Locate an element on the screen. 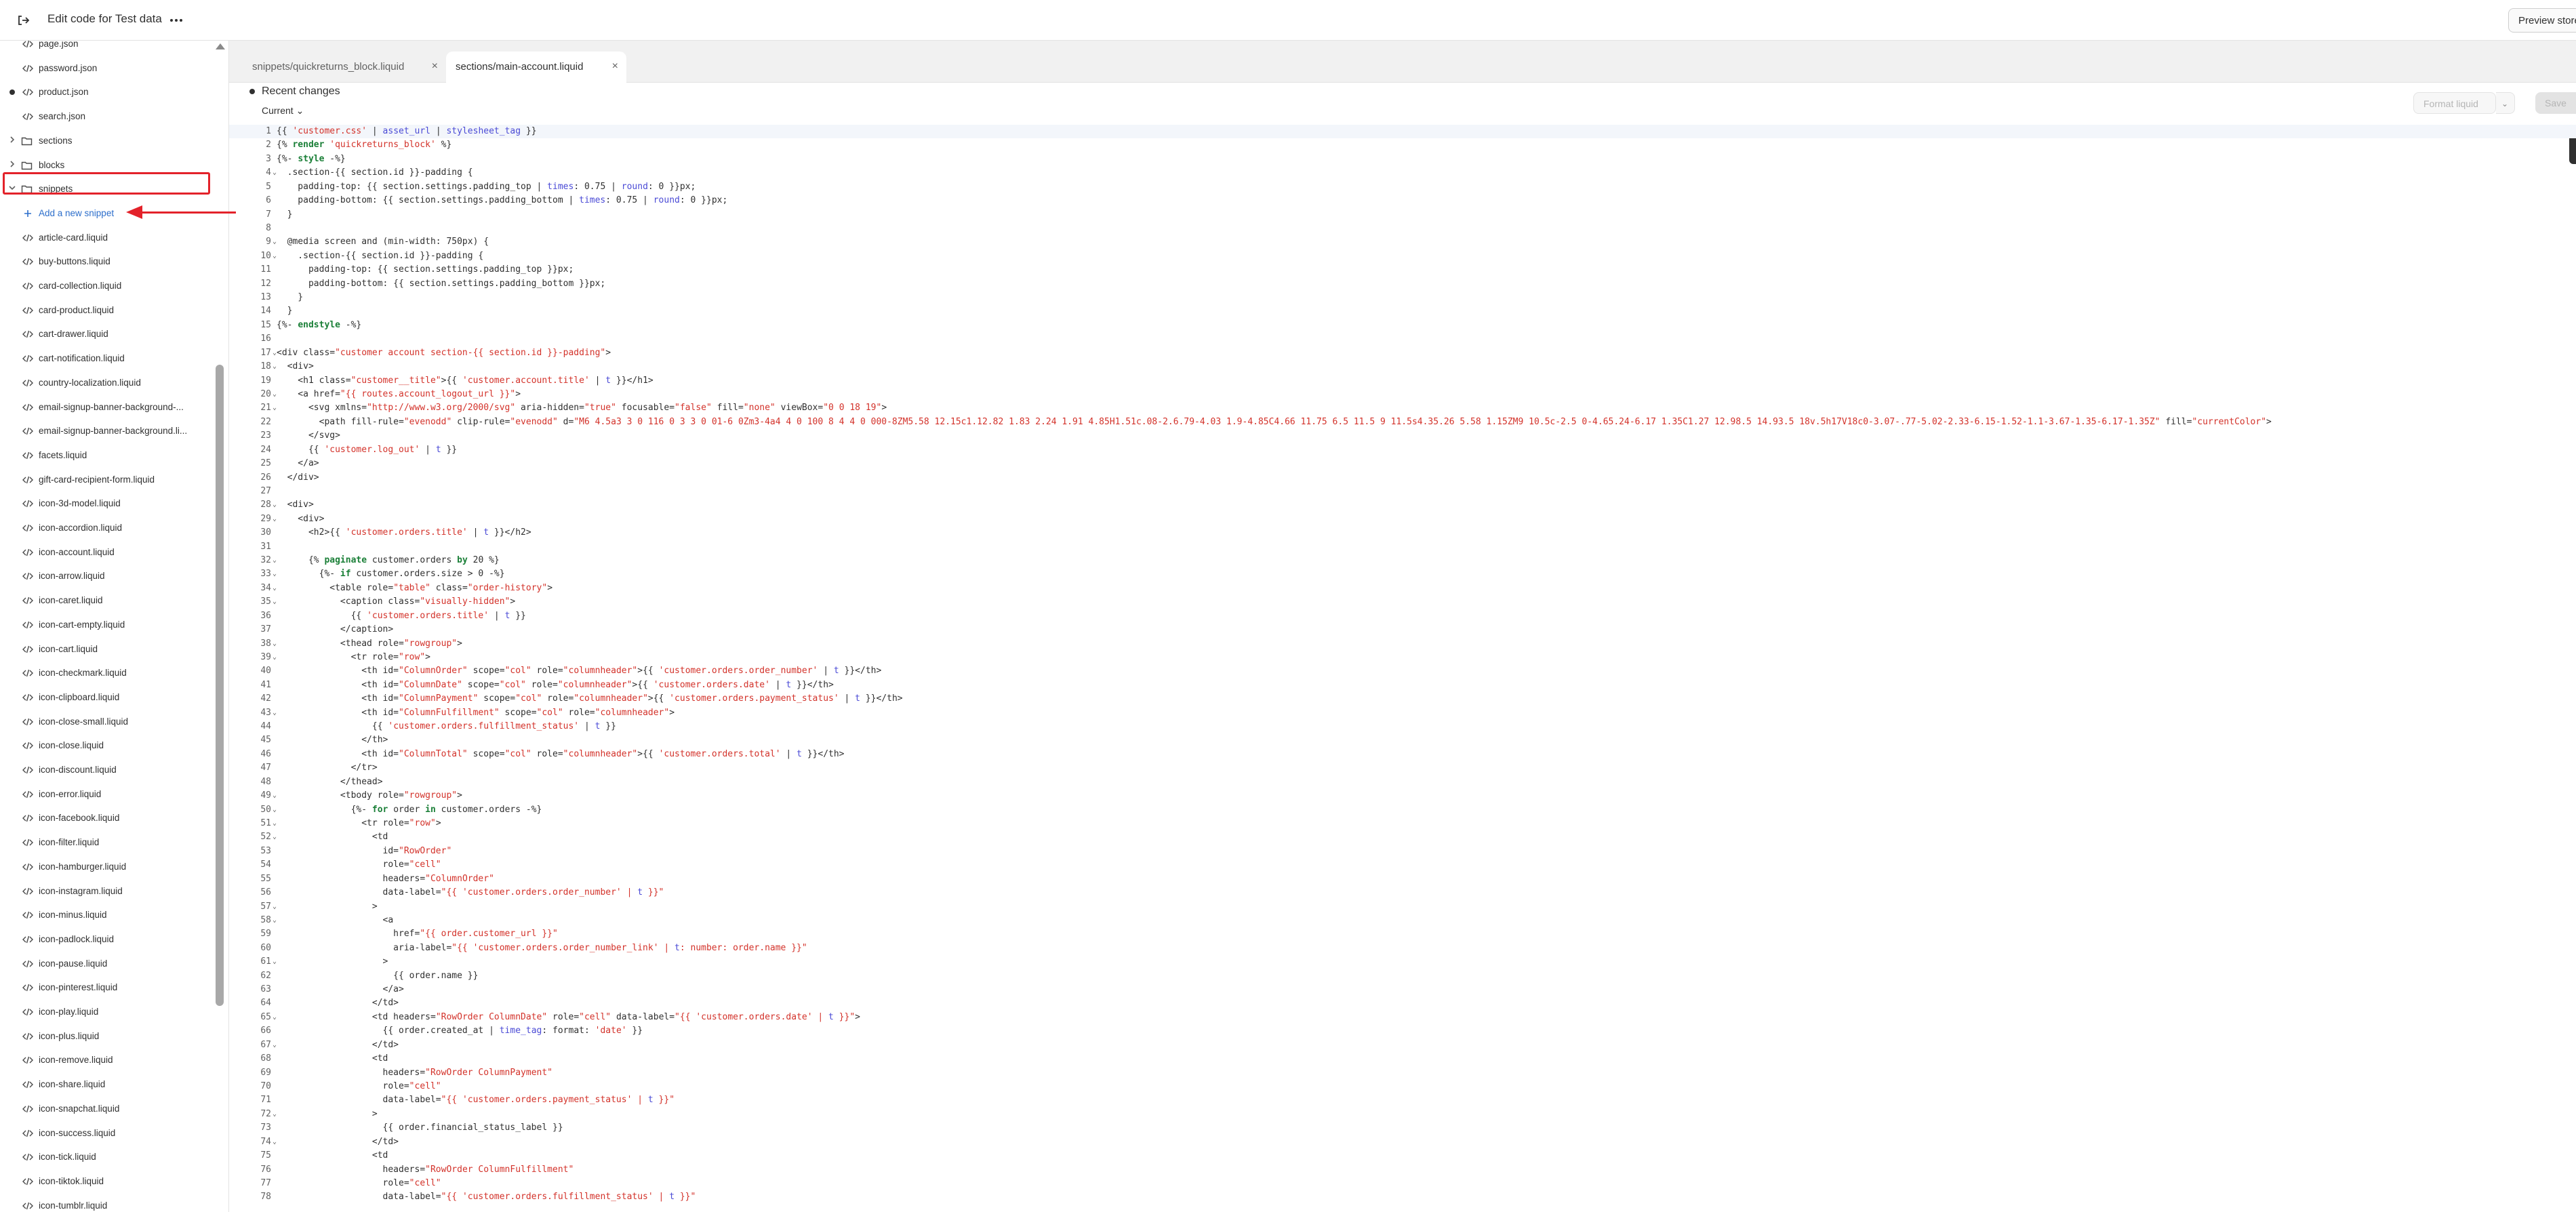  code-line: 68 <td is located at coordinates (1402, 1059).